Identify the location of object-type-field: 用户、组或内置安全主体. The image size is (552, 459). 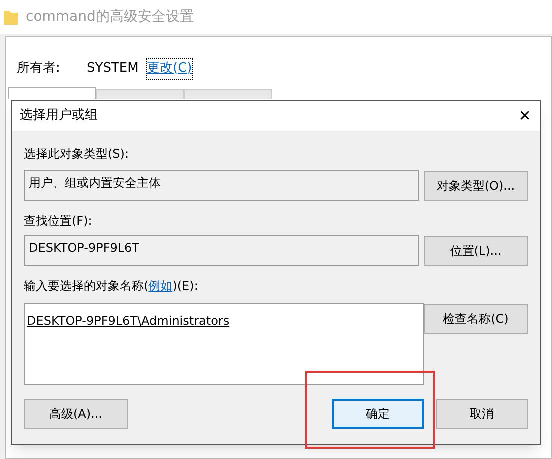
(221, 185).